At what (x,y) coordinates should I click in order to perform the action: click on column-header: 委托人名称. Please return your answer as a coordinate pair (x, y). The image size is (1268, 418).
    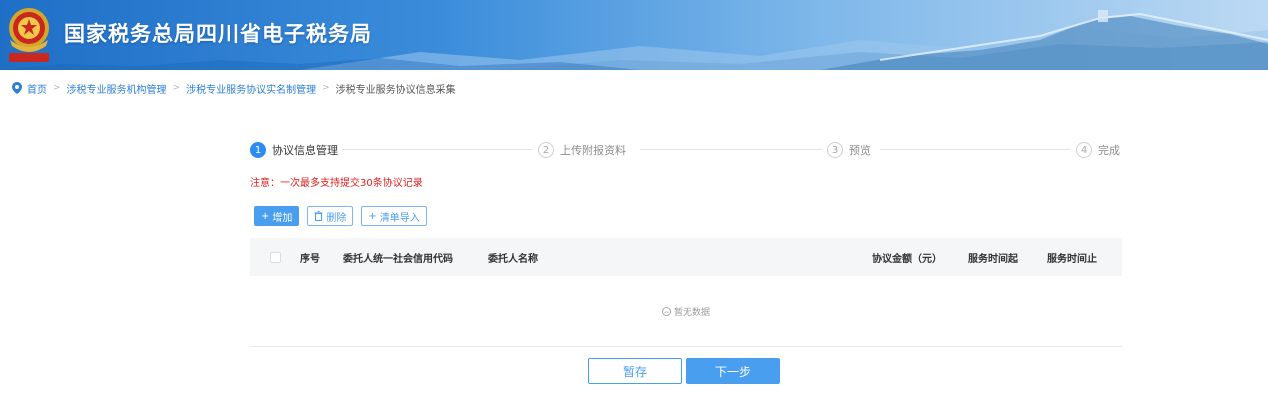
    Looking at the image, I should click on (513, 259).